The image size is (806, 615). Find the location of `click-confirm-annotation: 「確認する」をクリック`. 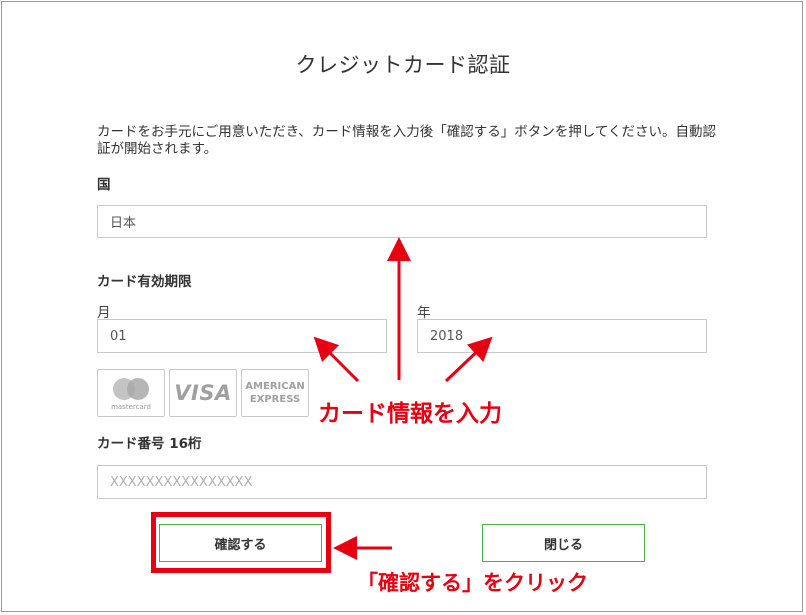

click-confirm-annotation: 「確認する」をクリック is located at coordinates (472, 583).